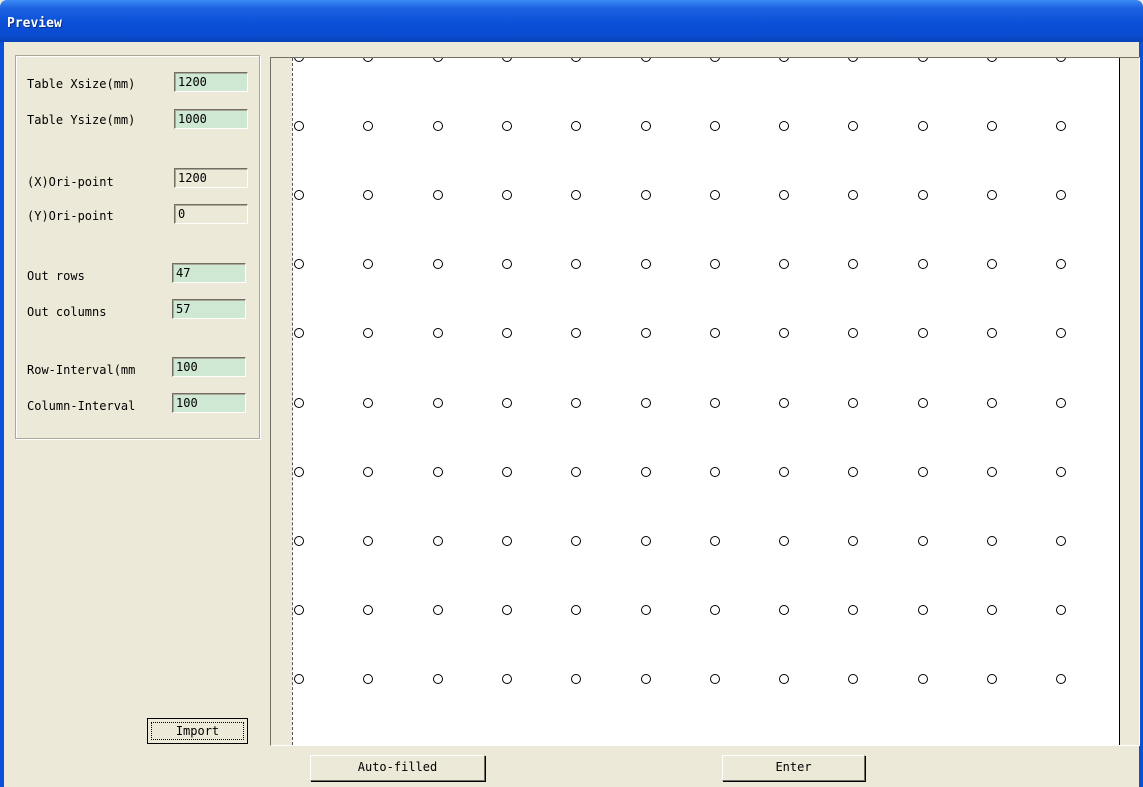 The height and width of the screenshot is (787, 1143). What do you see at coordinates (81, 406) in the screenshot?
I see `column-interval-label: Column-Interval` at bounding box center [81, 406].